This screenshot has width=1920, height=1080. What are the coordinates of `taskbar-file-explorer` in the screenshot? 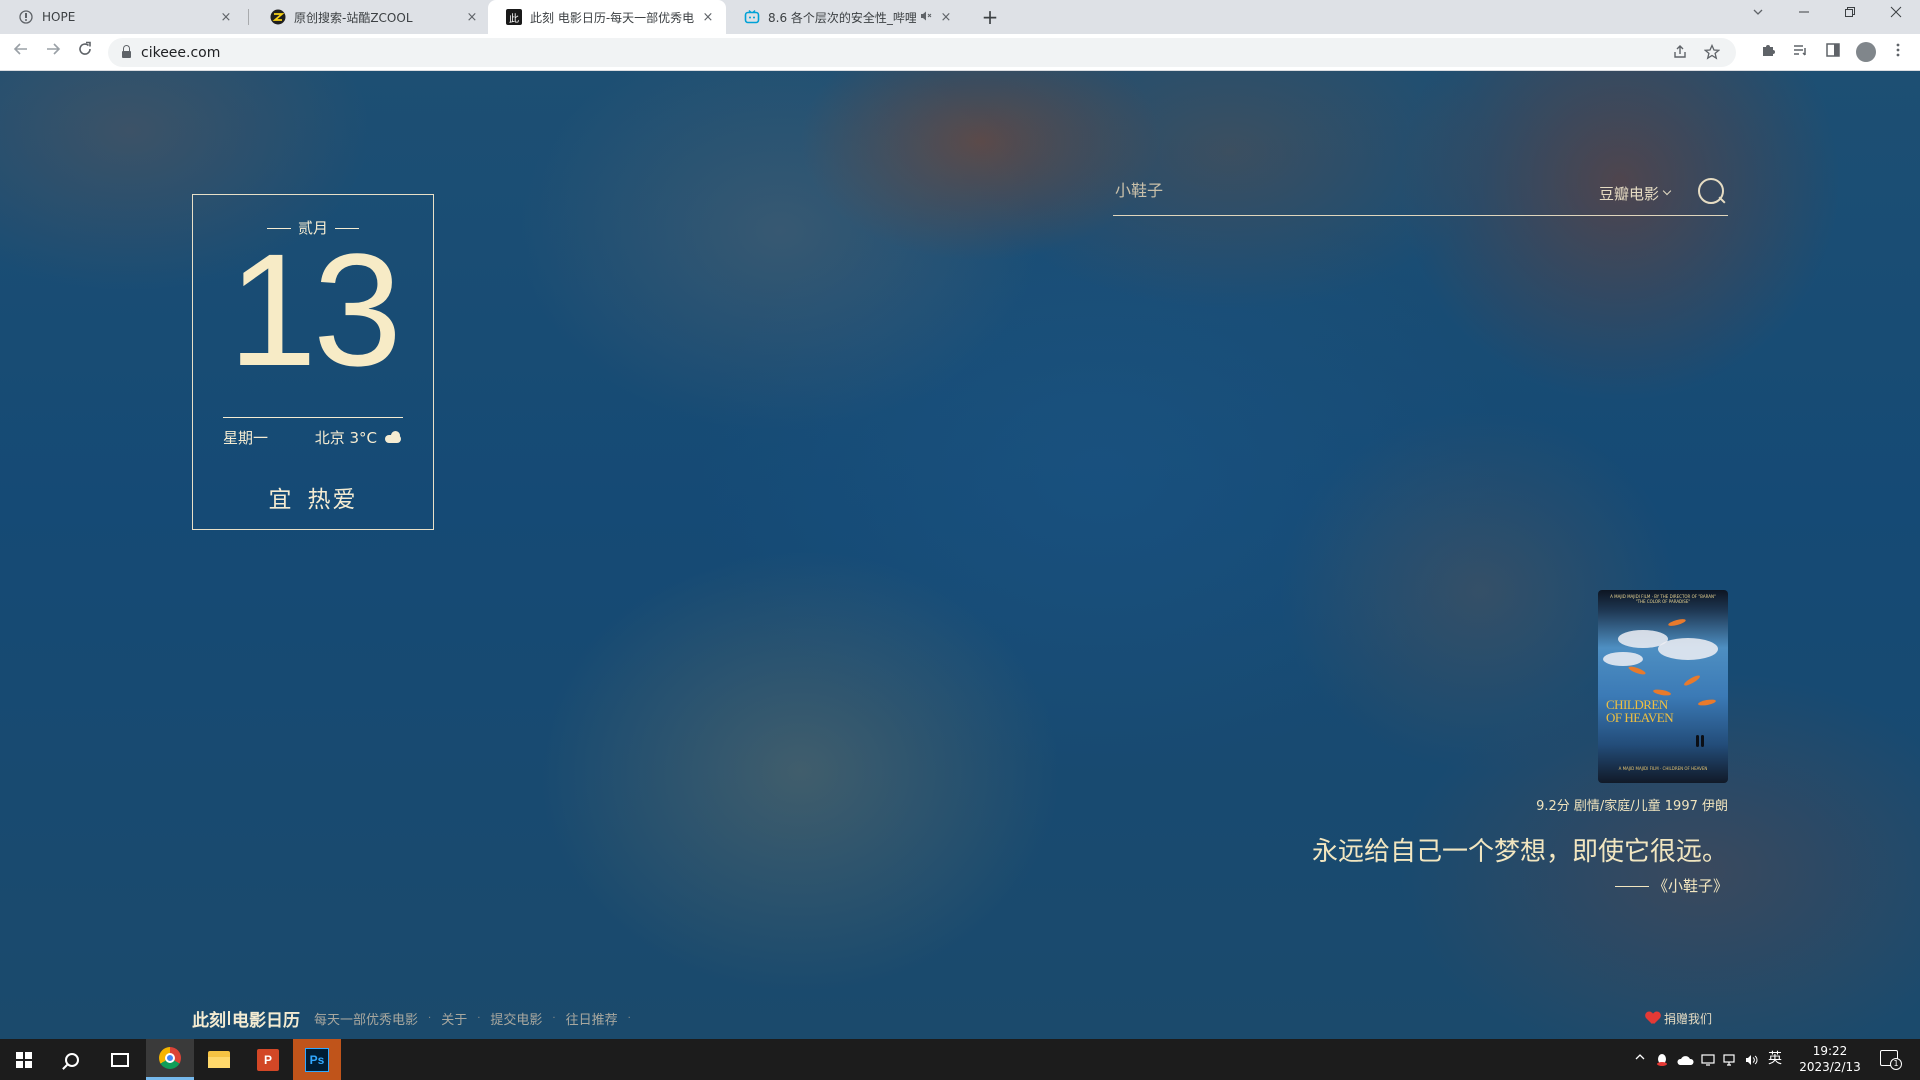 It's located at (219, 1059).